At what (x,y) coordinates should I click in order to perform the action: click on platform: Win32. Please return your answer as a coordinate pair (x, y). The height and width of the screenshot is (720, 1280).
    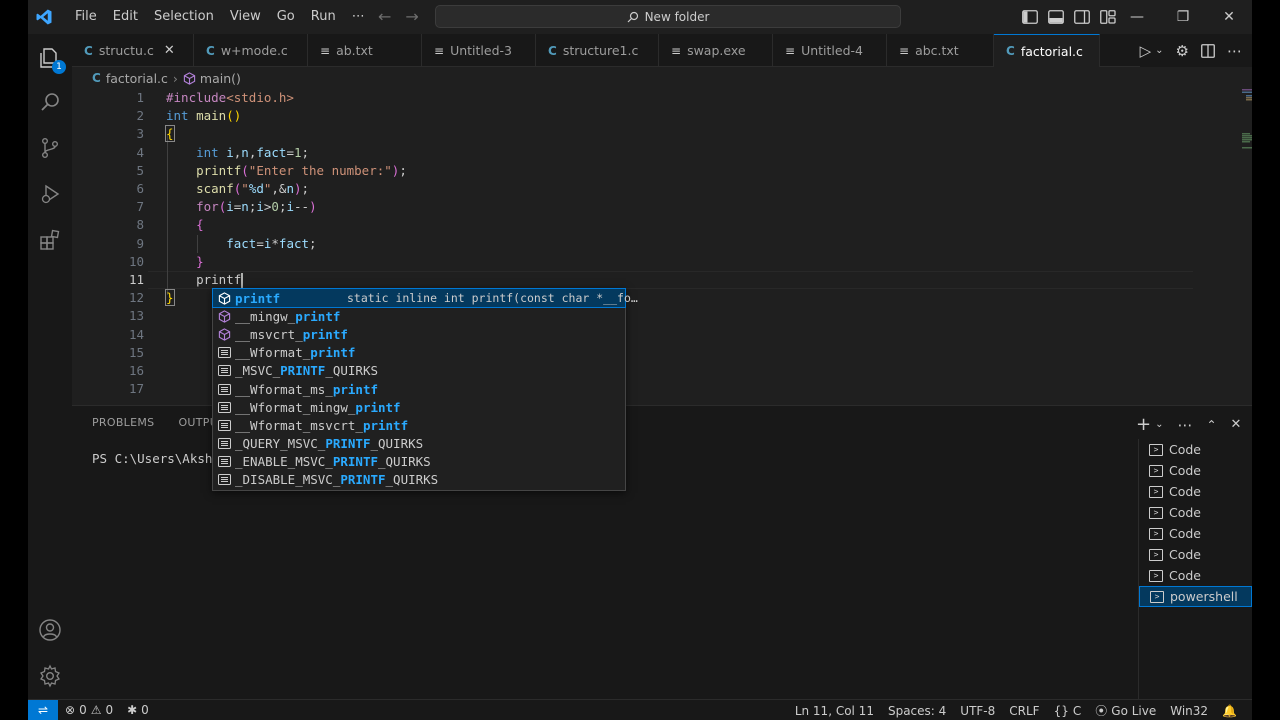
    Looking at the image, I should click on (1189, 711).